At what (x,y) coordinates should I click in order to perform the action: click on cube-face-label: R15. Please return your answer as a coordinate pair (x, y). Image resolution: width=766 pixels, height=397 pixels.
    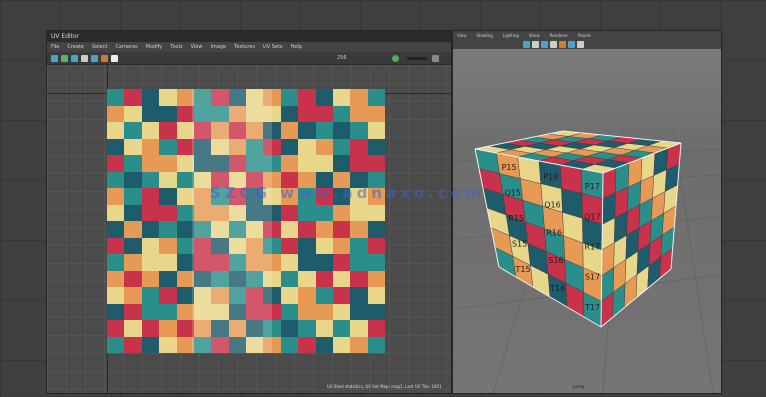
    Looking at the image, I should click on (516, 218).